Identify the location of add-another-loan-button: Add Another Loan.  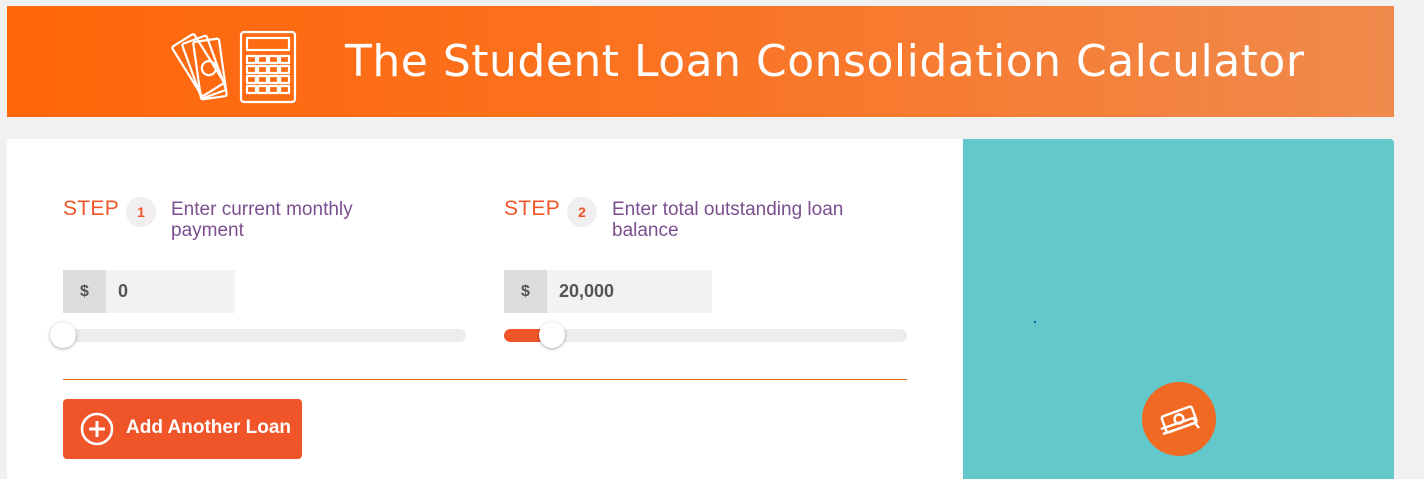
(182, 429).